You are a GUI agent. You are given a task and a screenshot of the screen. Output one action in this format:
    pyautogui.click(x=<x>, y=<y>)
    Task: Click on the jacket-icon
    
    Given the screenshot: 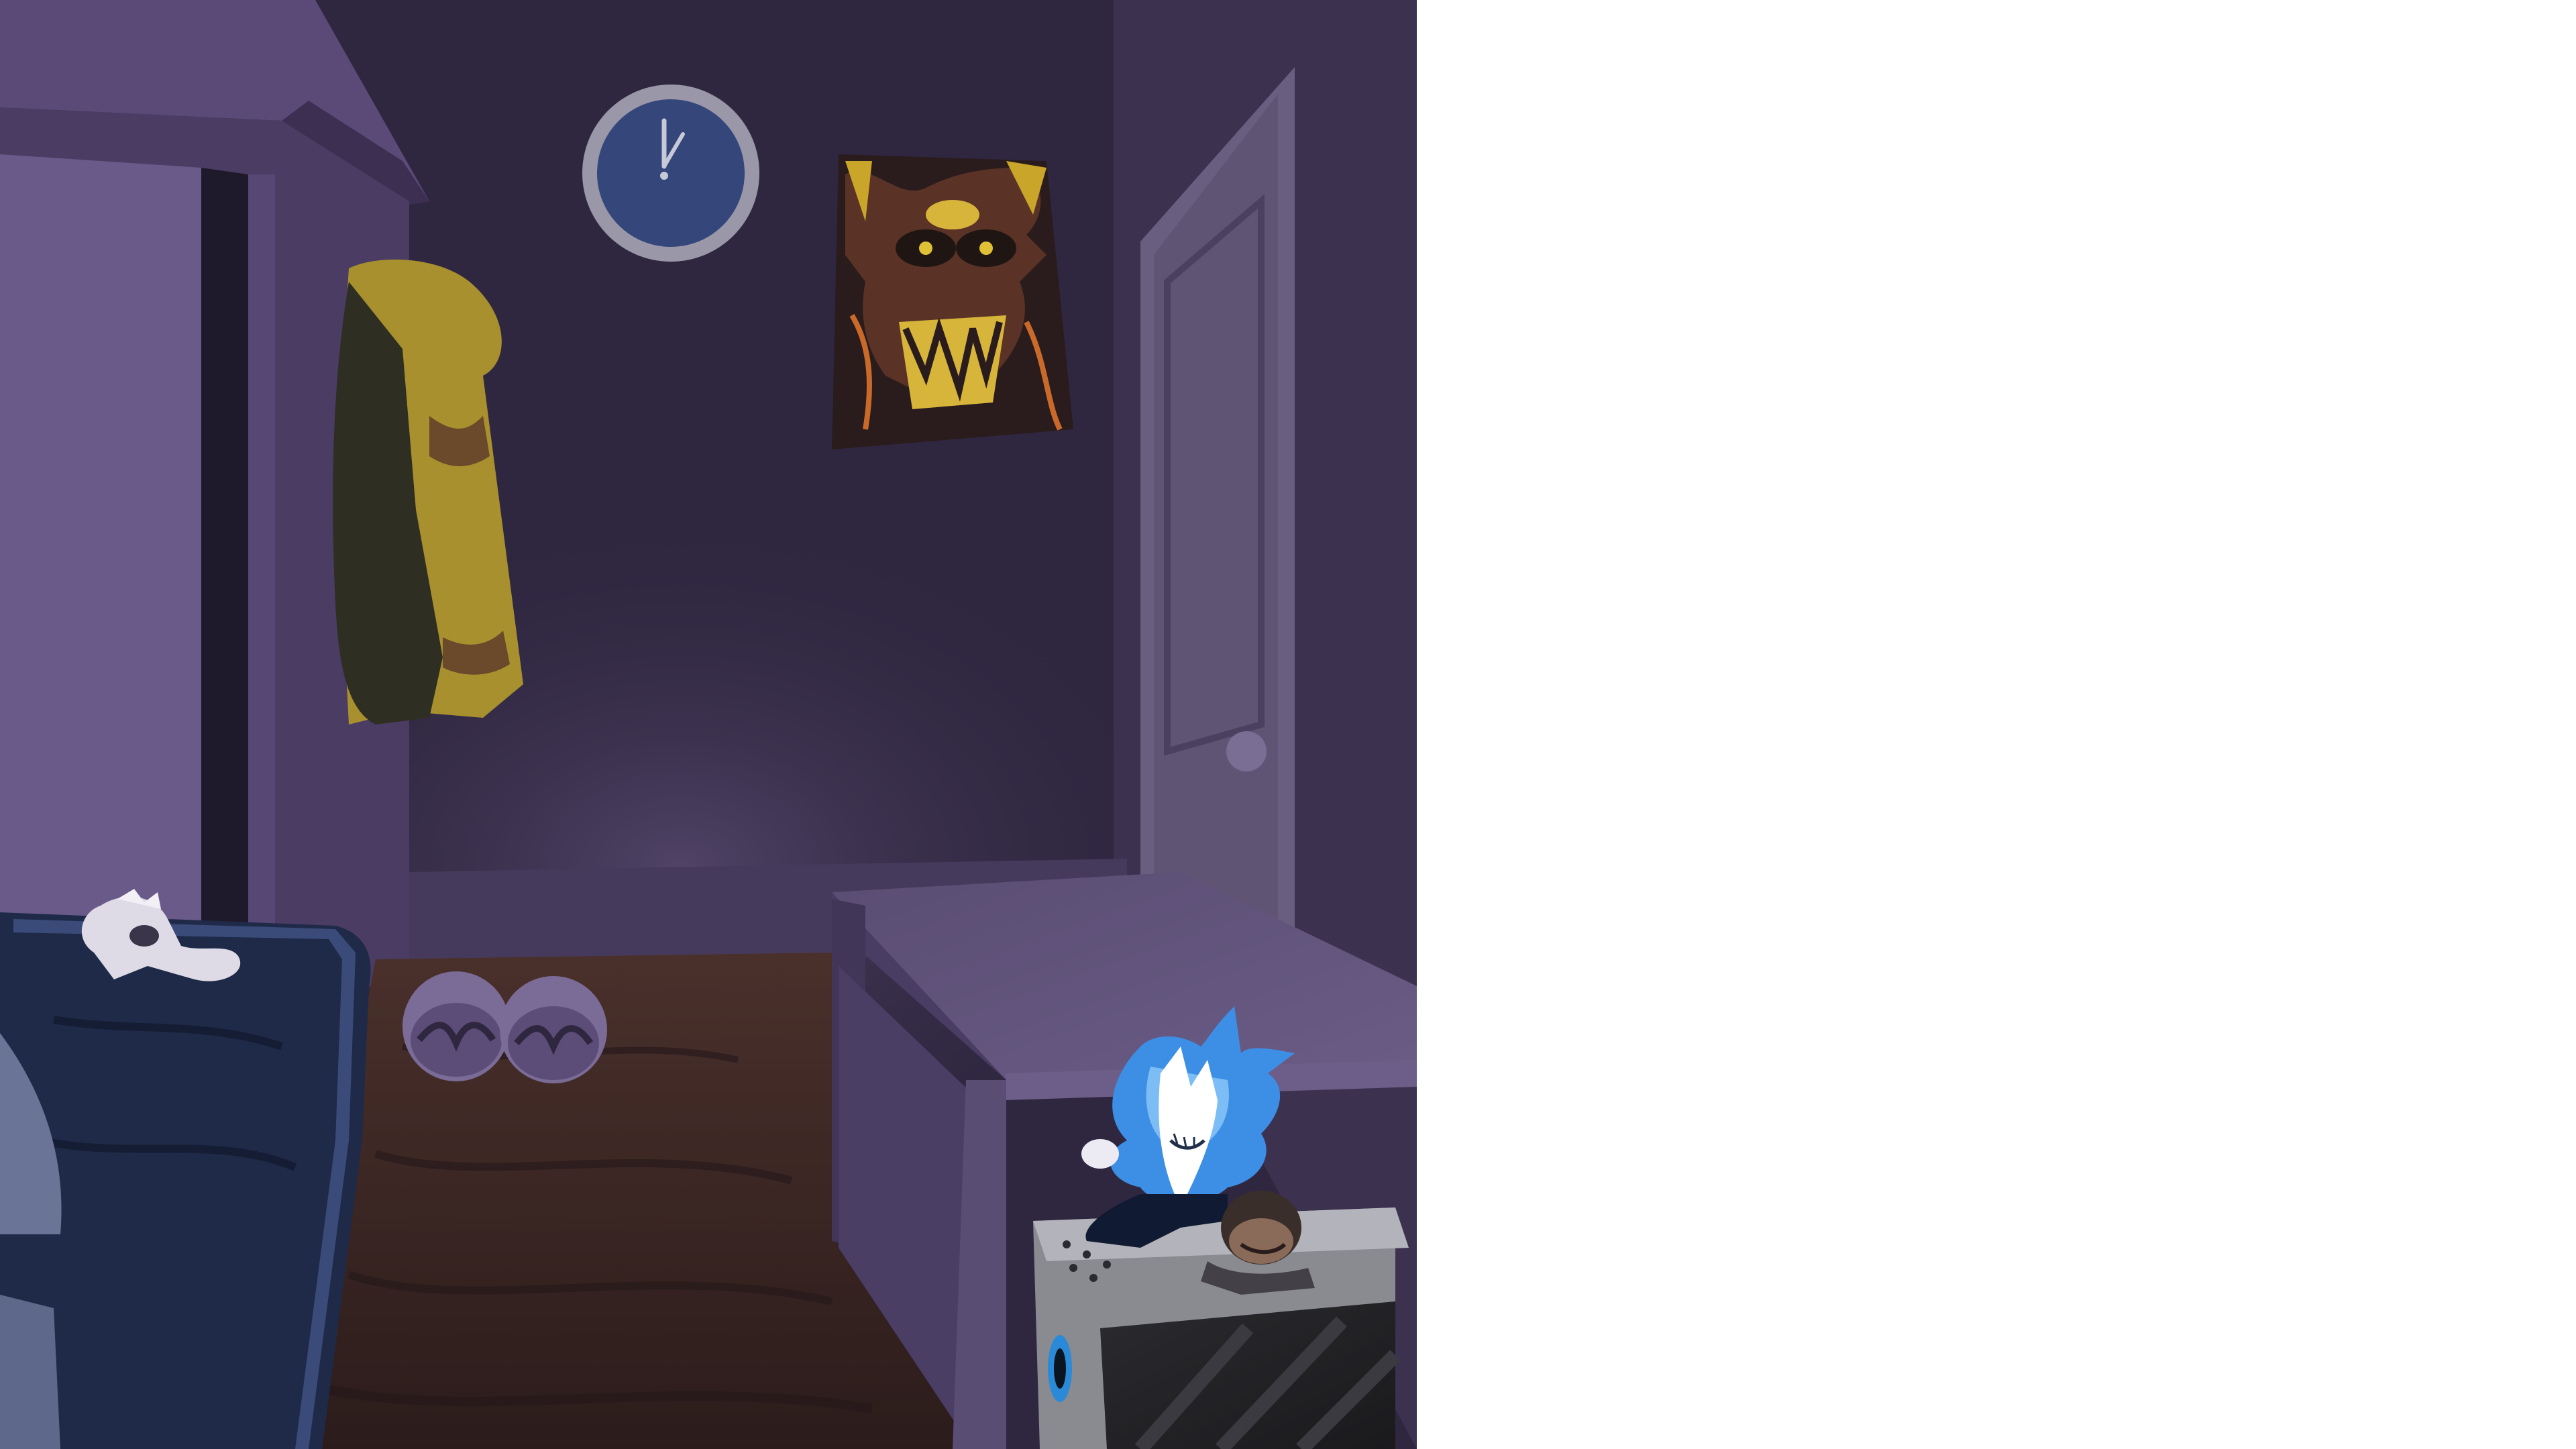 What is the action you would take?
    pyautogui.click(x=428, y=491)
    